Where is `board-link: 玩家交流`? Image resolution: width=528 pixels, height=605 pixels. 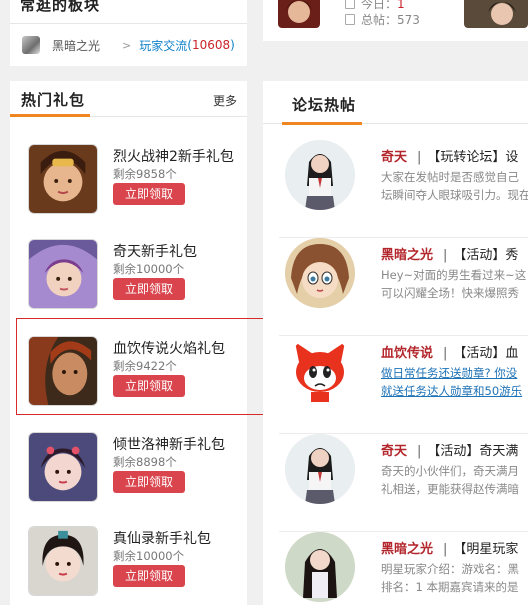
board-link: 玩家交流 is located at coordinates (163, 45).